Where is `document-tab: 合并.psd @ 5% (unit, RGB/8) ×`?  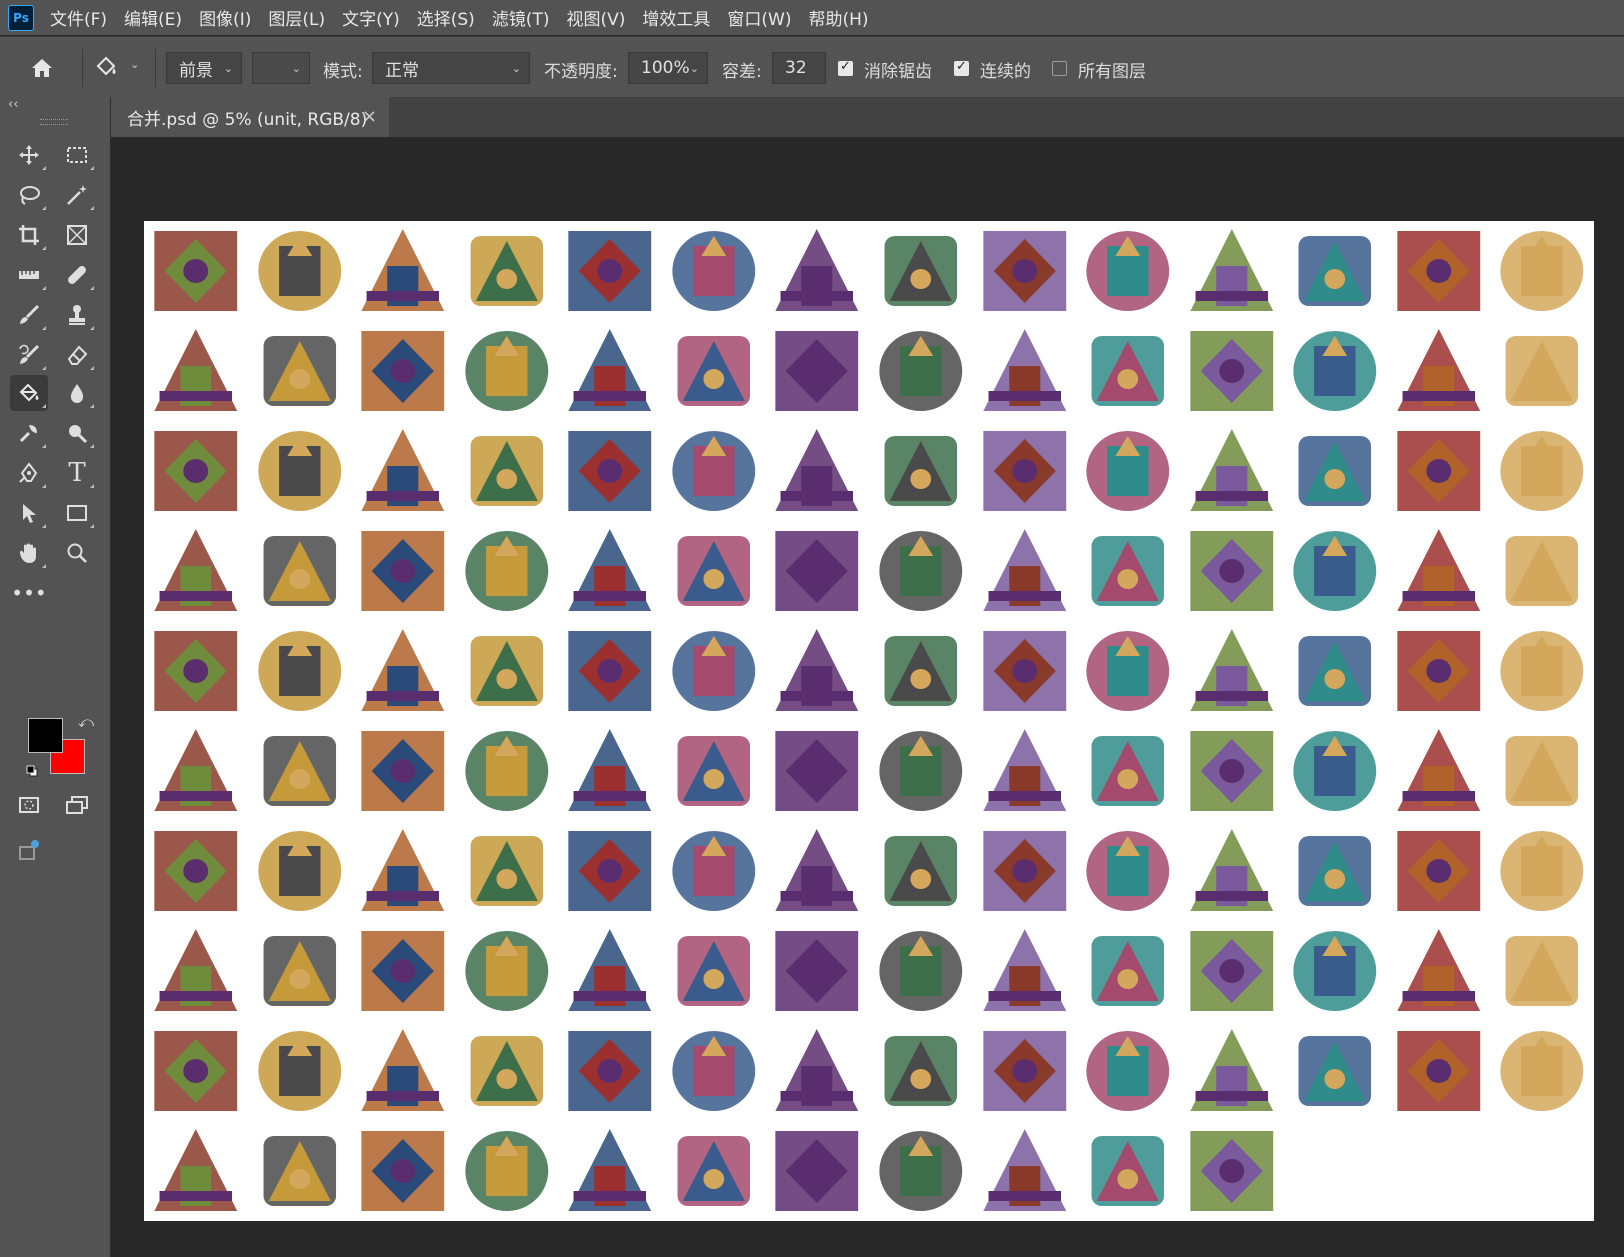 document-tab: 合并.psd @ 5% (unit, RGB/8) × is located at coordinates (250, 117).